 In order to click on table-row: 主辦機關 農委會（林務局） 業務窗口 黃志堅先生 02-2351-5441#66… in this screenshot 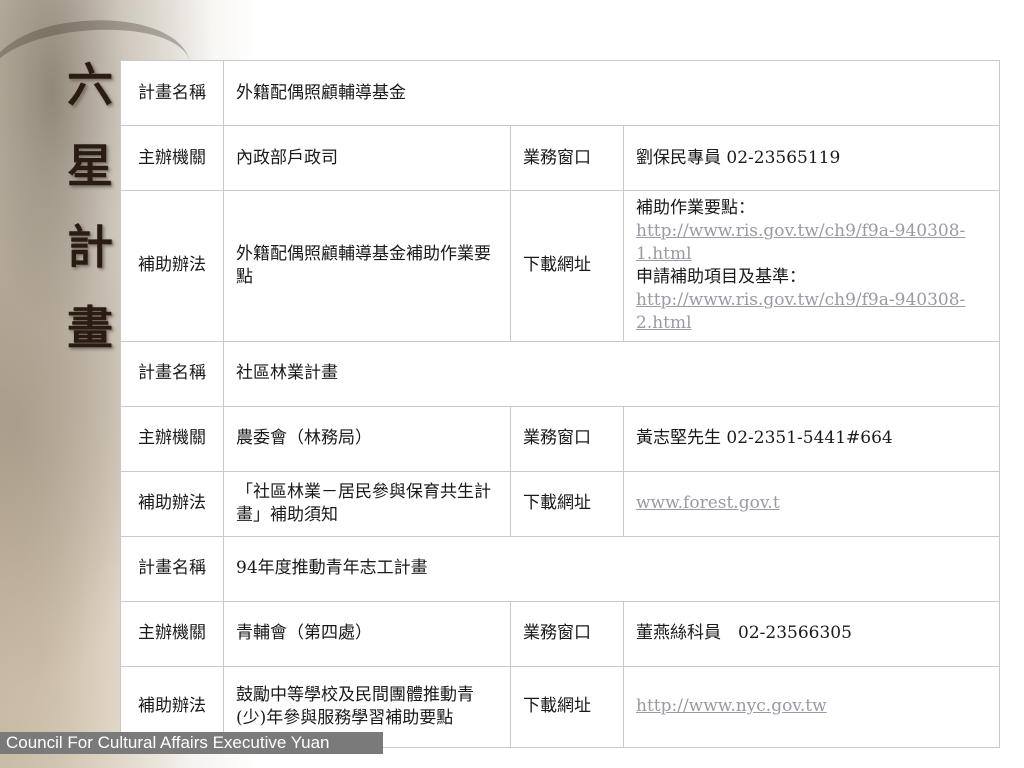, I will do `click(560, 438)`.